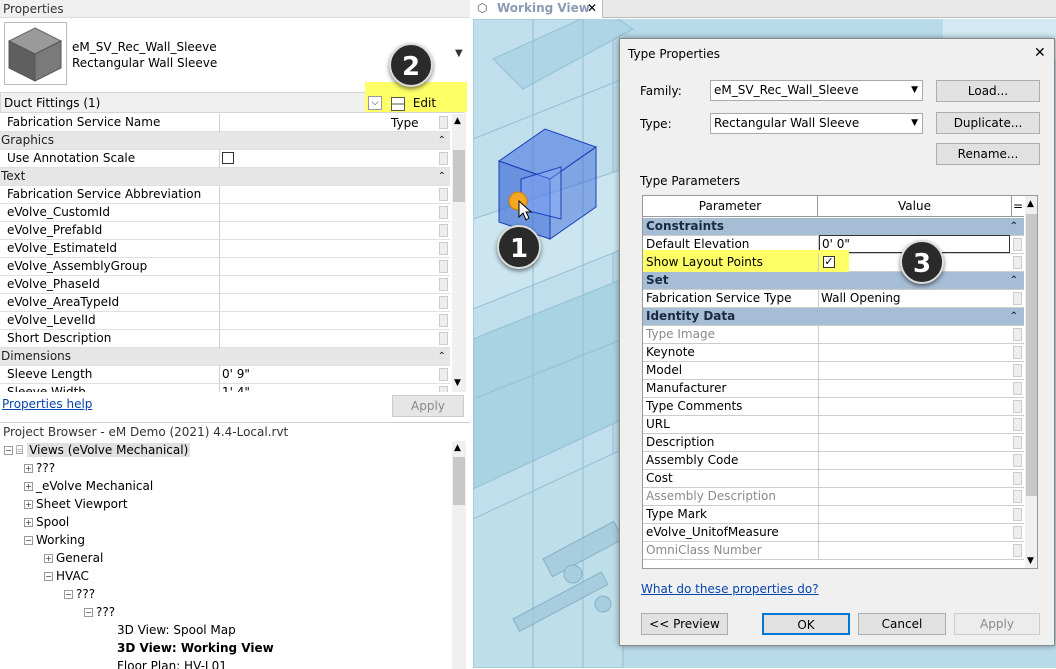  Describe the element at coordinates (225, 267) in the screenshot. I see `property-row: eVolve_AssemblyGroup` at that location.